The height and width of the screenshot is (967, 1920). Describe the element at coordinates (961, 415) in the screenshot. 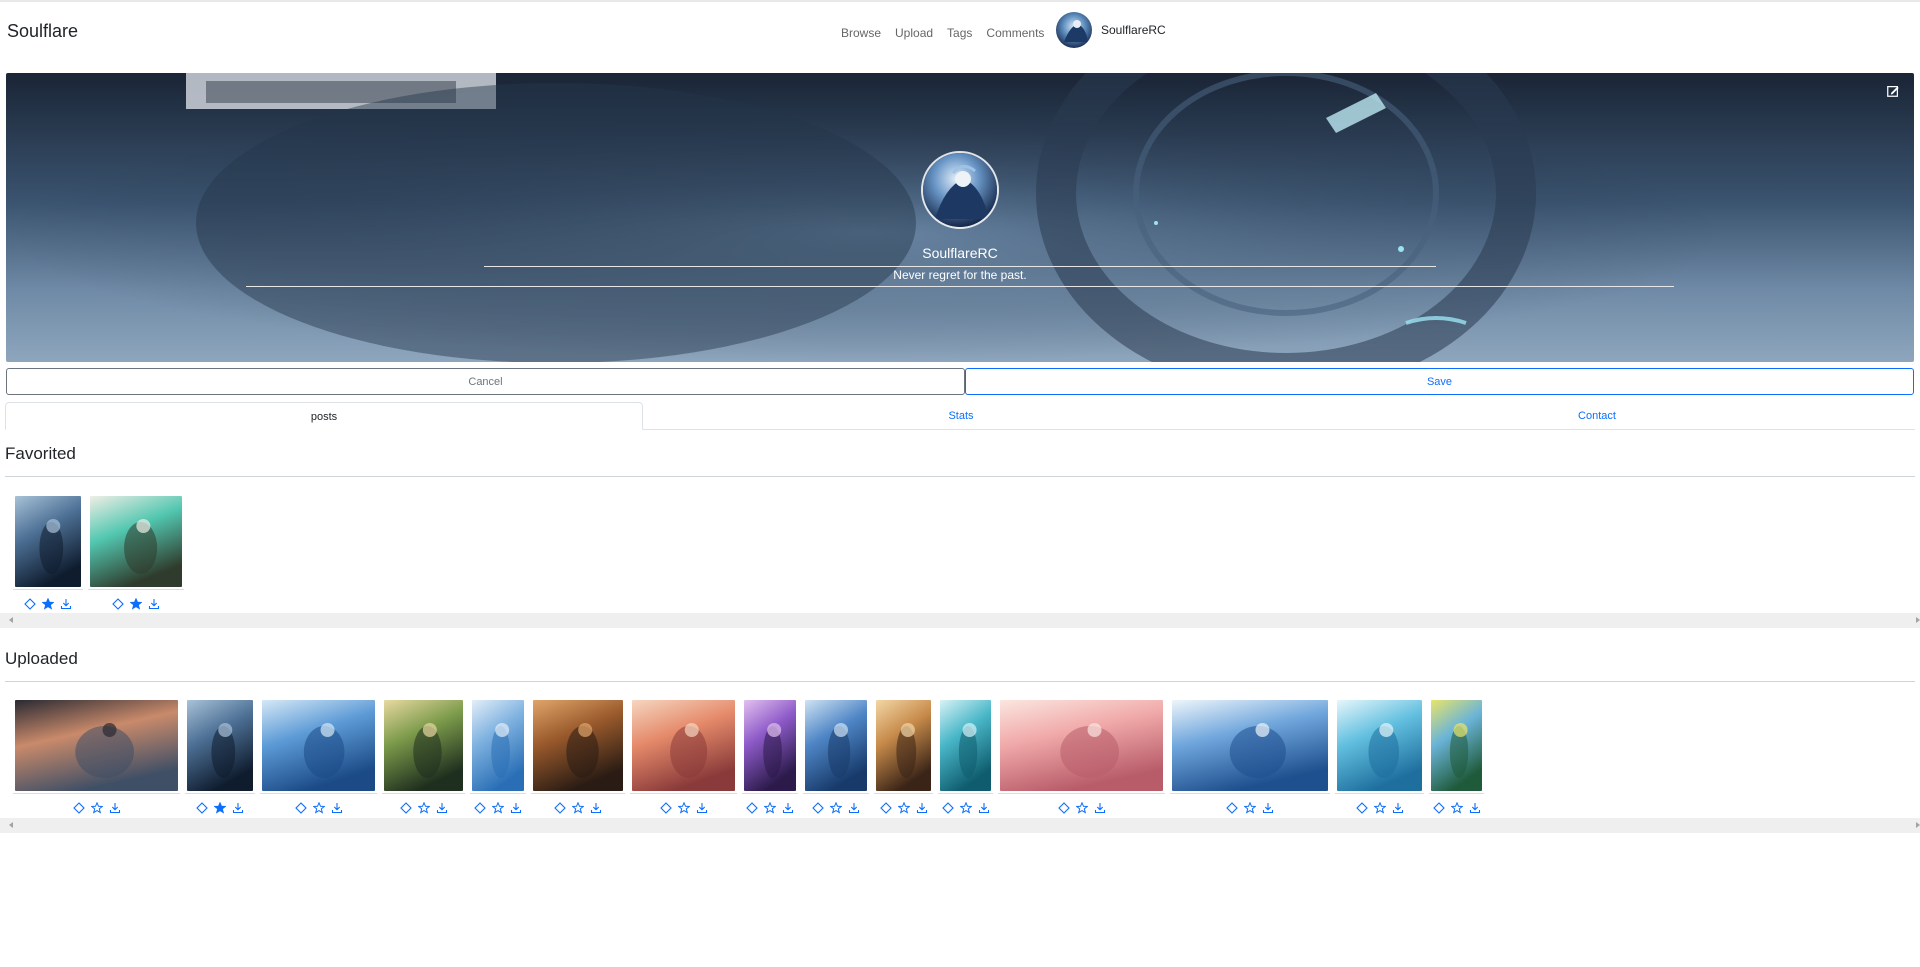

I see `tab-stats: Stats` at that location.